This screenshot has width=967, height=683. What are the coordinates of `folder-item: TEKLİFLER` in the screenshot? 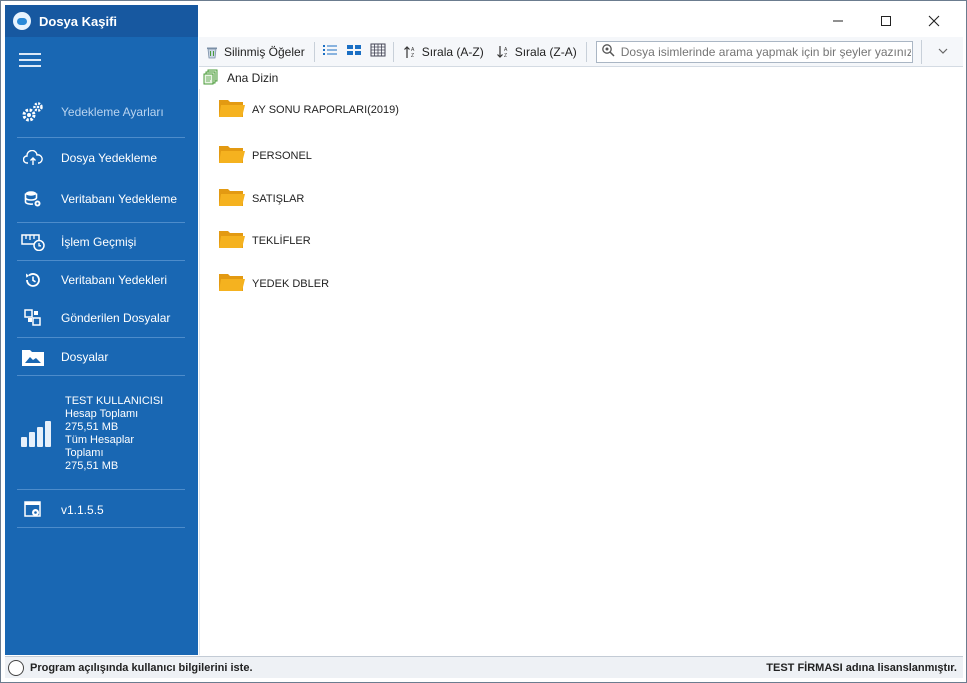 It's located at (264, 240).